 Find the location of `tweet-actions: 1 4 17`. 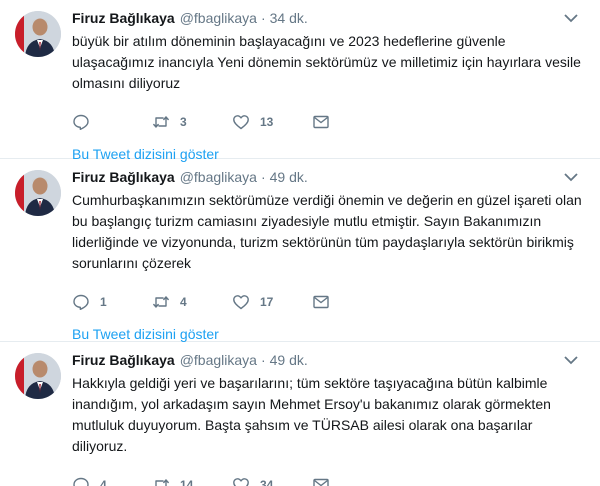

tweet-actions: 1 4 17 is located at coordinates (330, 302).